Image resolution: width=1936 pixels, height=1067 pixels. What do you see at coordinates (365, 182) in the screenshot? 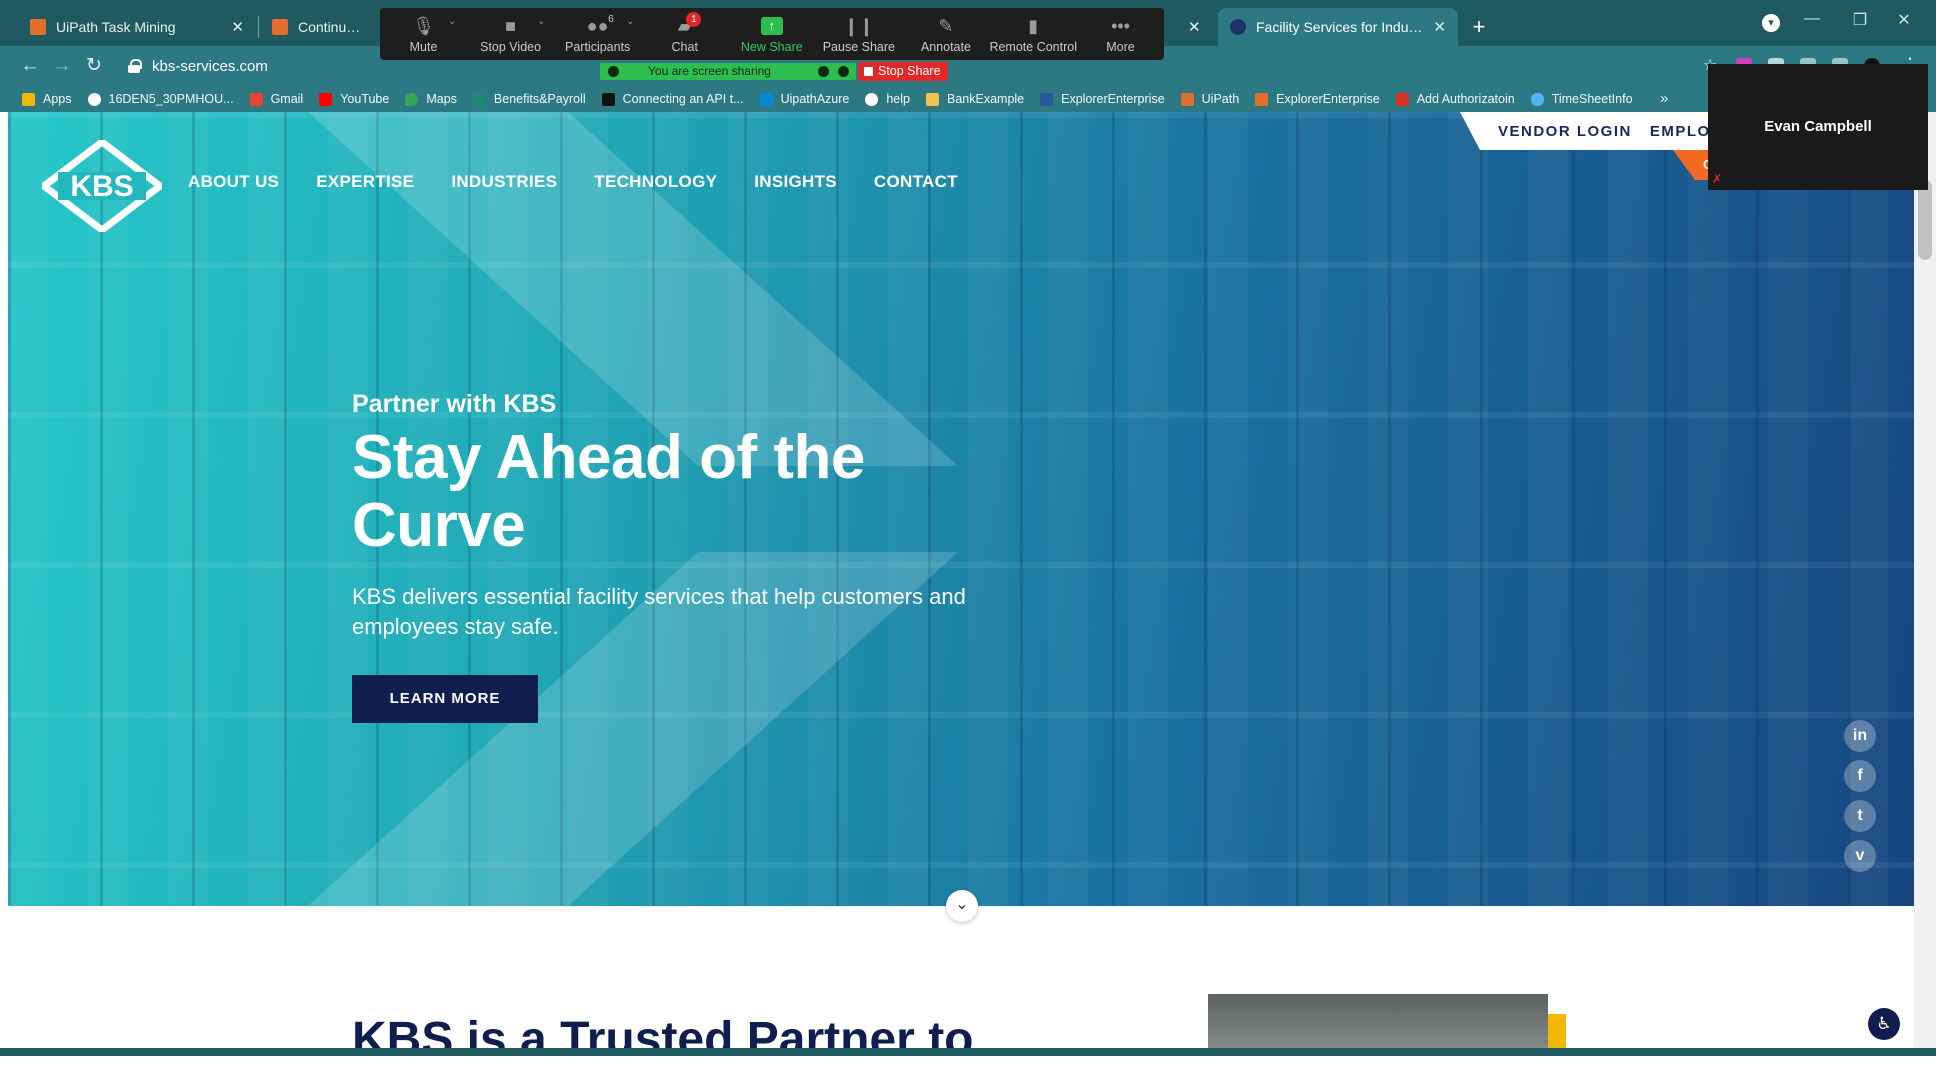
I see `nav-expertise: EXPERTISE` at bounding box center [365, 182].